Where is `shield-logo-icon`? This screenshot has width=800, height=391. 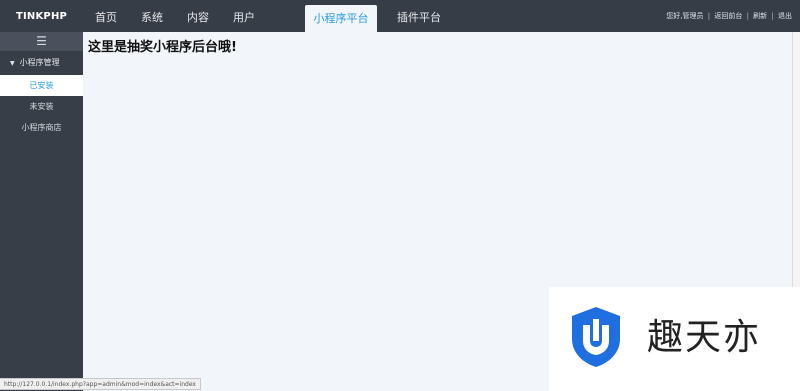
shield-logo-icon is located at coordinates (596, 337).